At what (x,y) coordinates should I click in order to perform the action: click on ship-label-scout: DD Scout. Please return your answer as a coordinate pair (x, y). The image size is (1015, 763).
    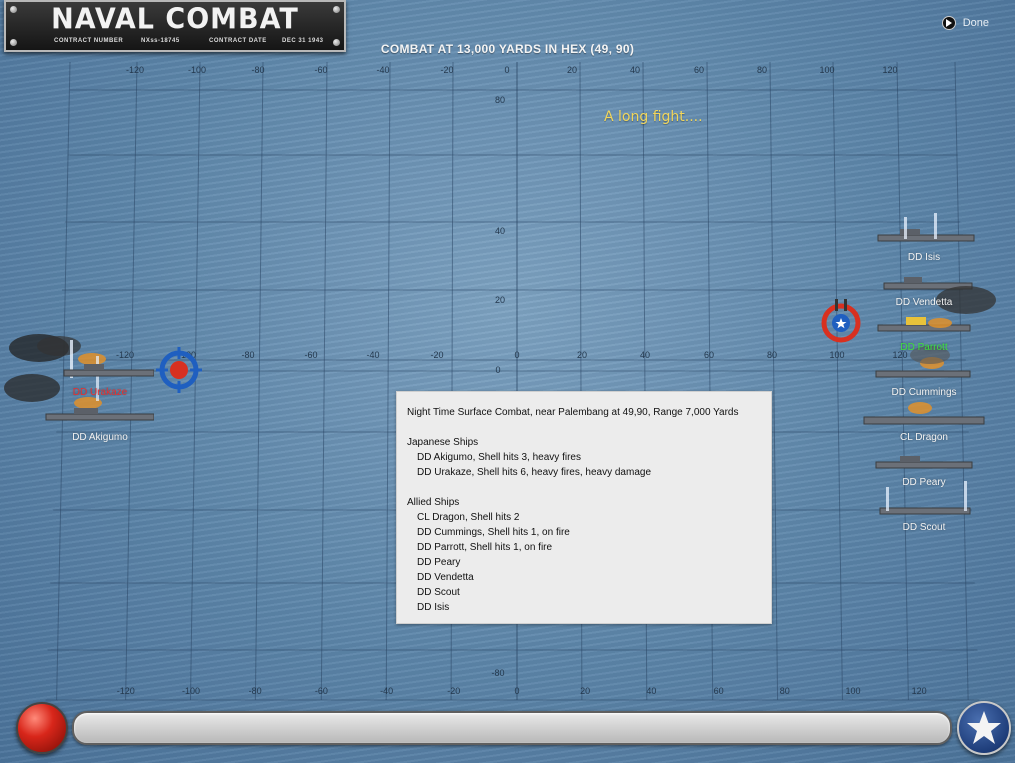
    Looking at the image, I should click on (924, 527).